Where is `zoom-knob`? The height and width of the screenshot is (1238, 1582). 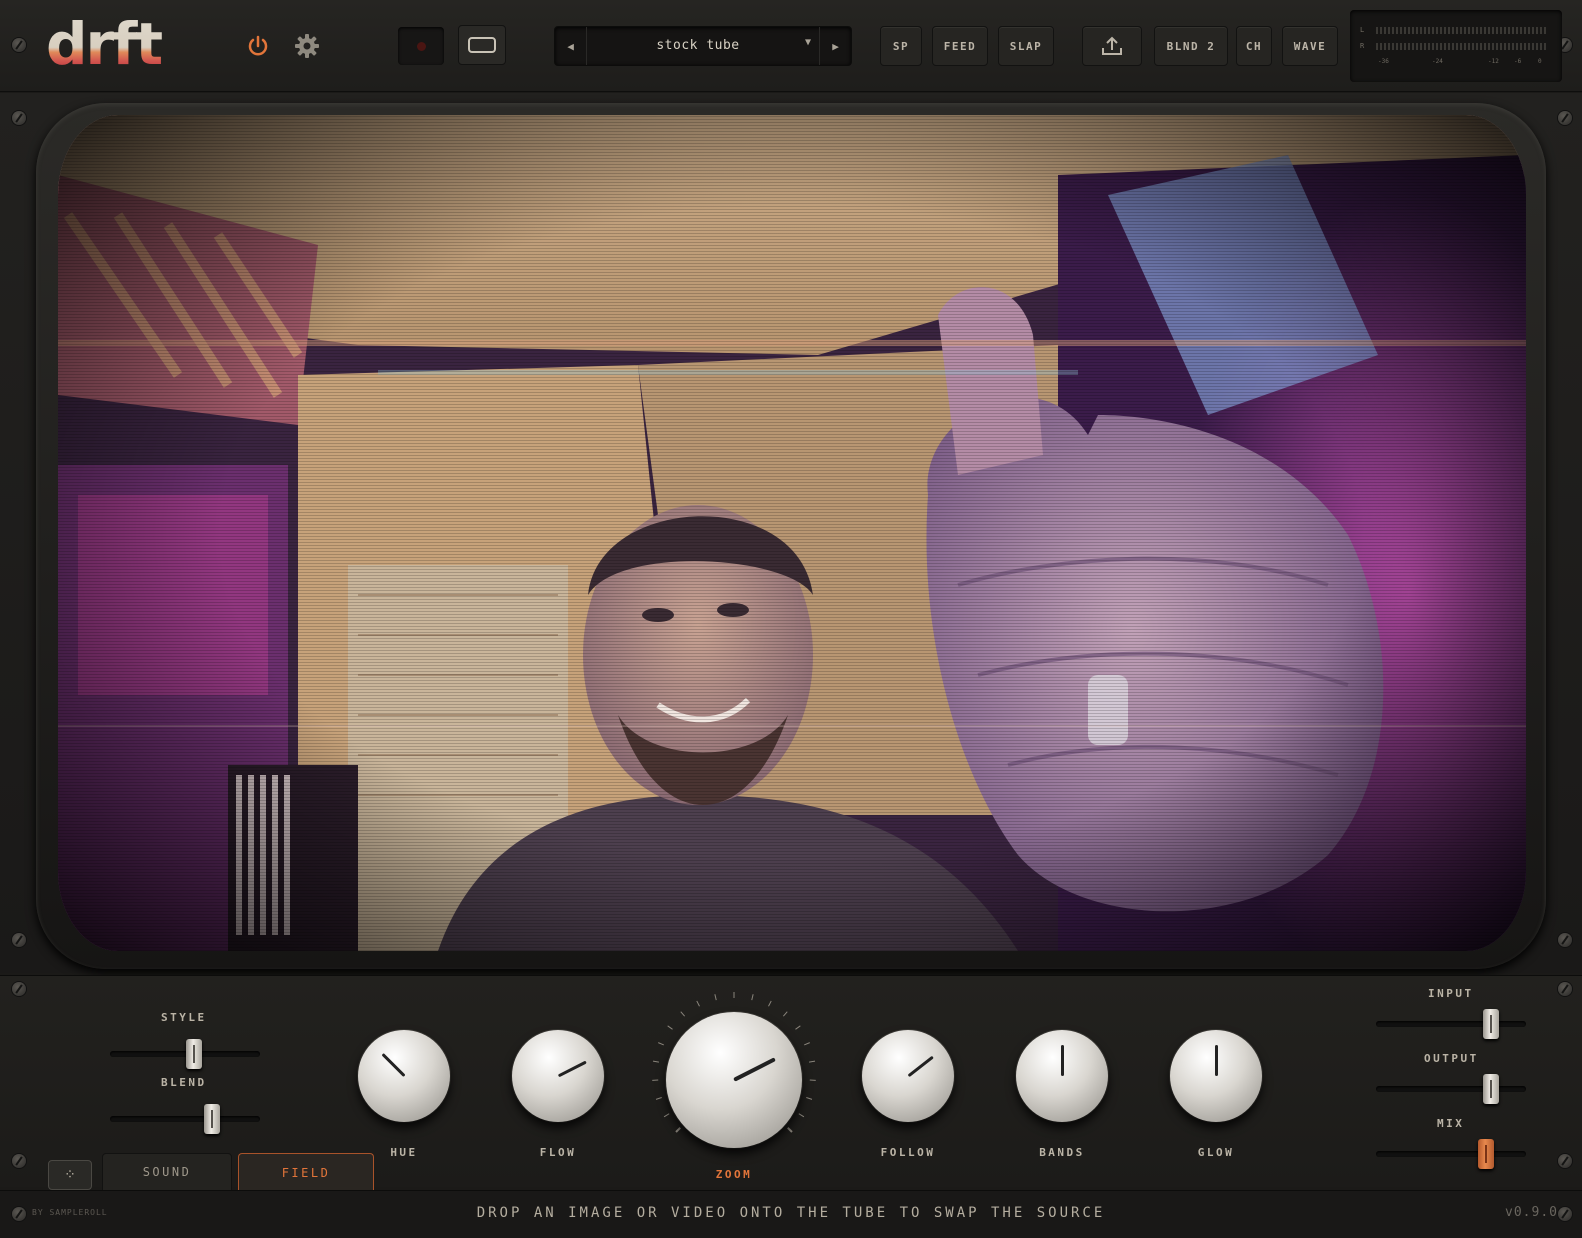
zoom-knob is located at coordinates (734, 1080).